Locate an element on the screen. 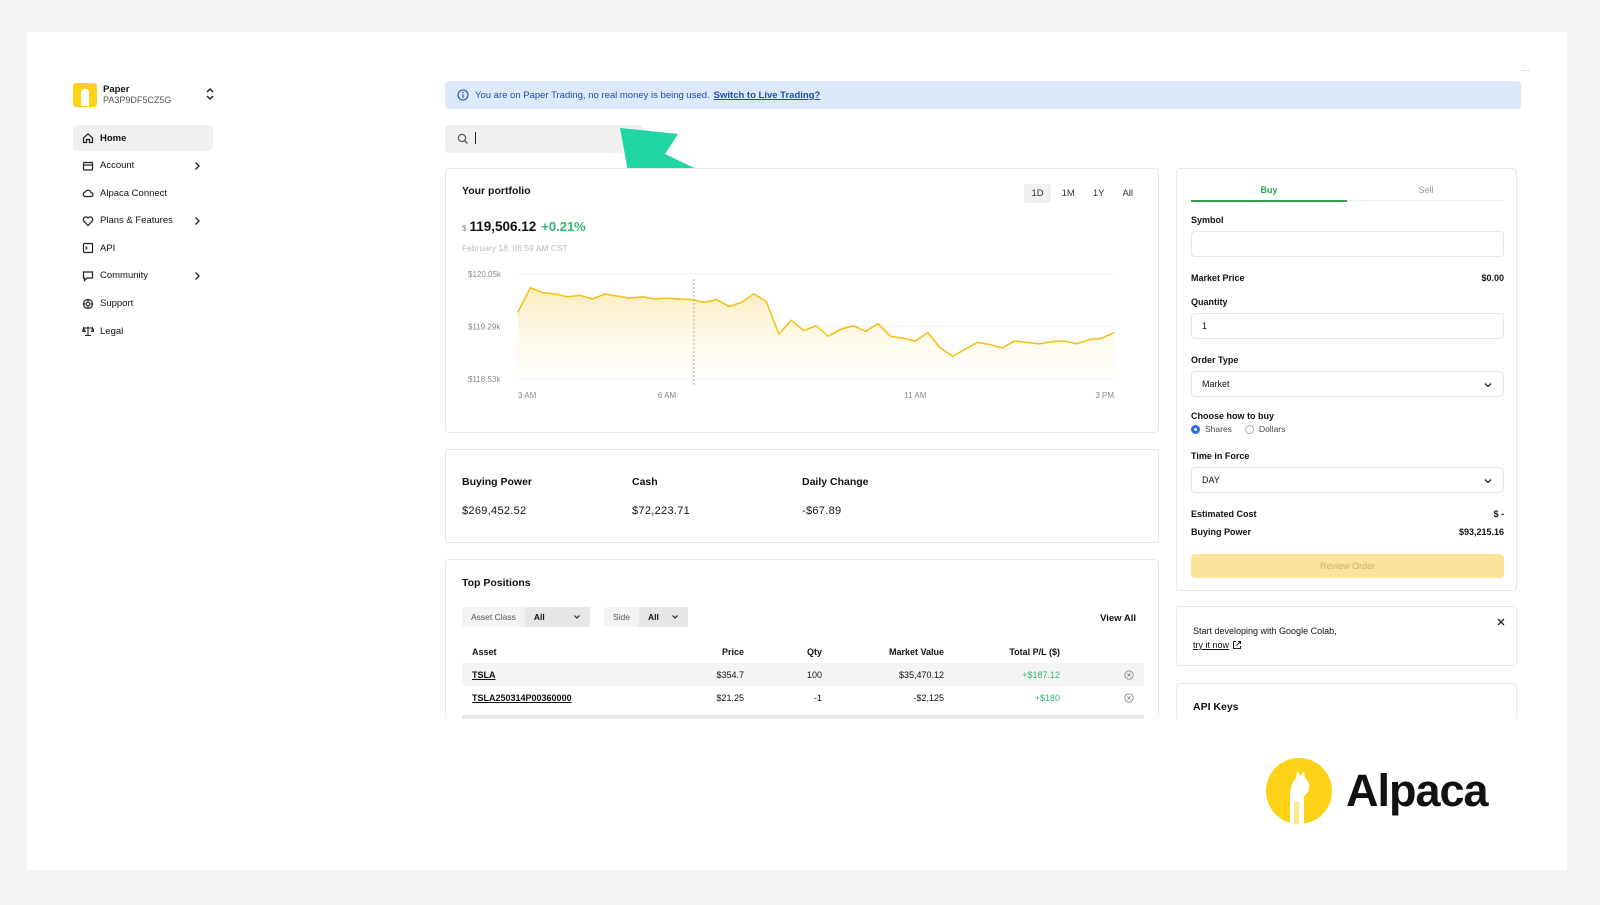 This screenshot has width=1600, height=905. sidebar-item-account: Account is located at coordinates (143, 166).